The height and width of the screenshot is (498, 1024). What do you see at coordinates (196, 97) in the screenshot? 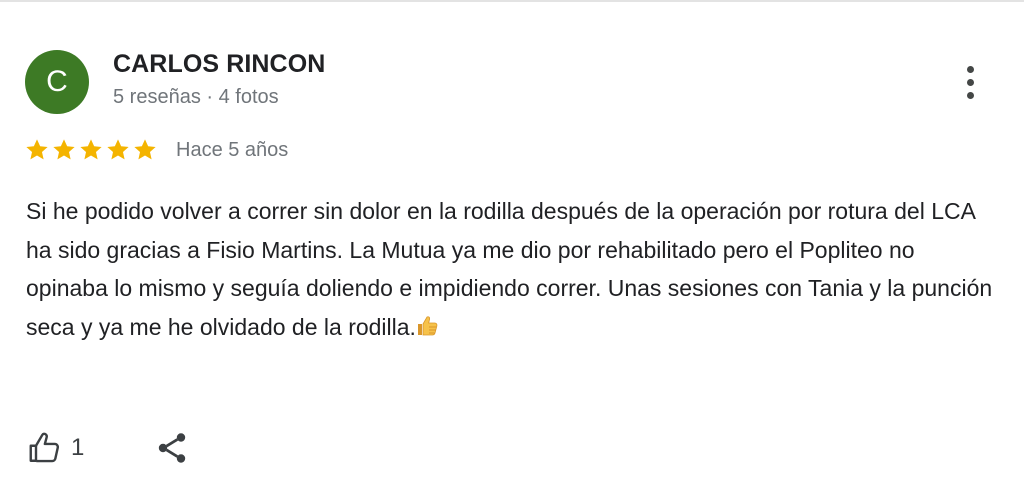
I see `author-meta: 5 reseñas · 4 fotos` at bounding box center [196, 97].